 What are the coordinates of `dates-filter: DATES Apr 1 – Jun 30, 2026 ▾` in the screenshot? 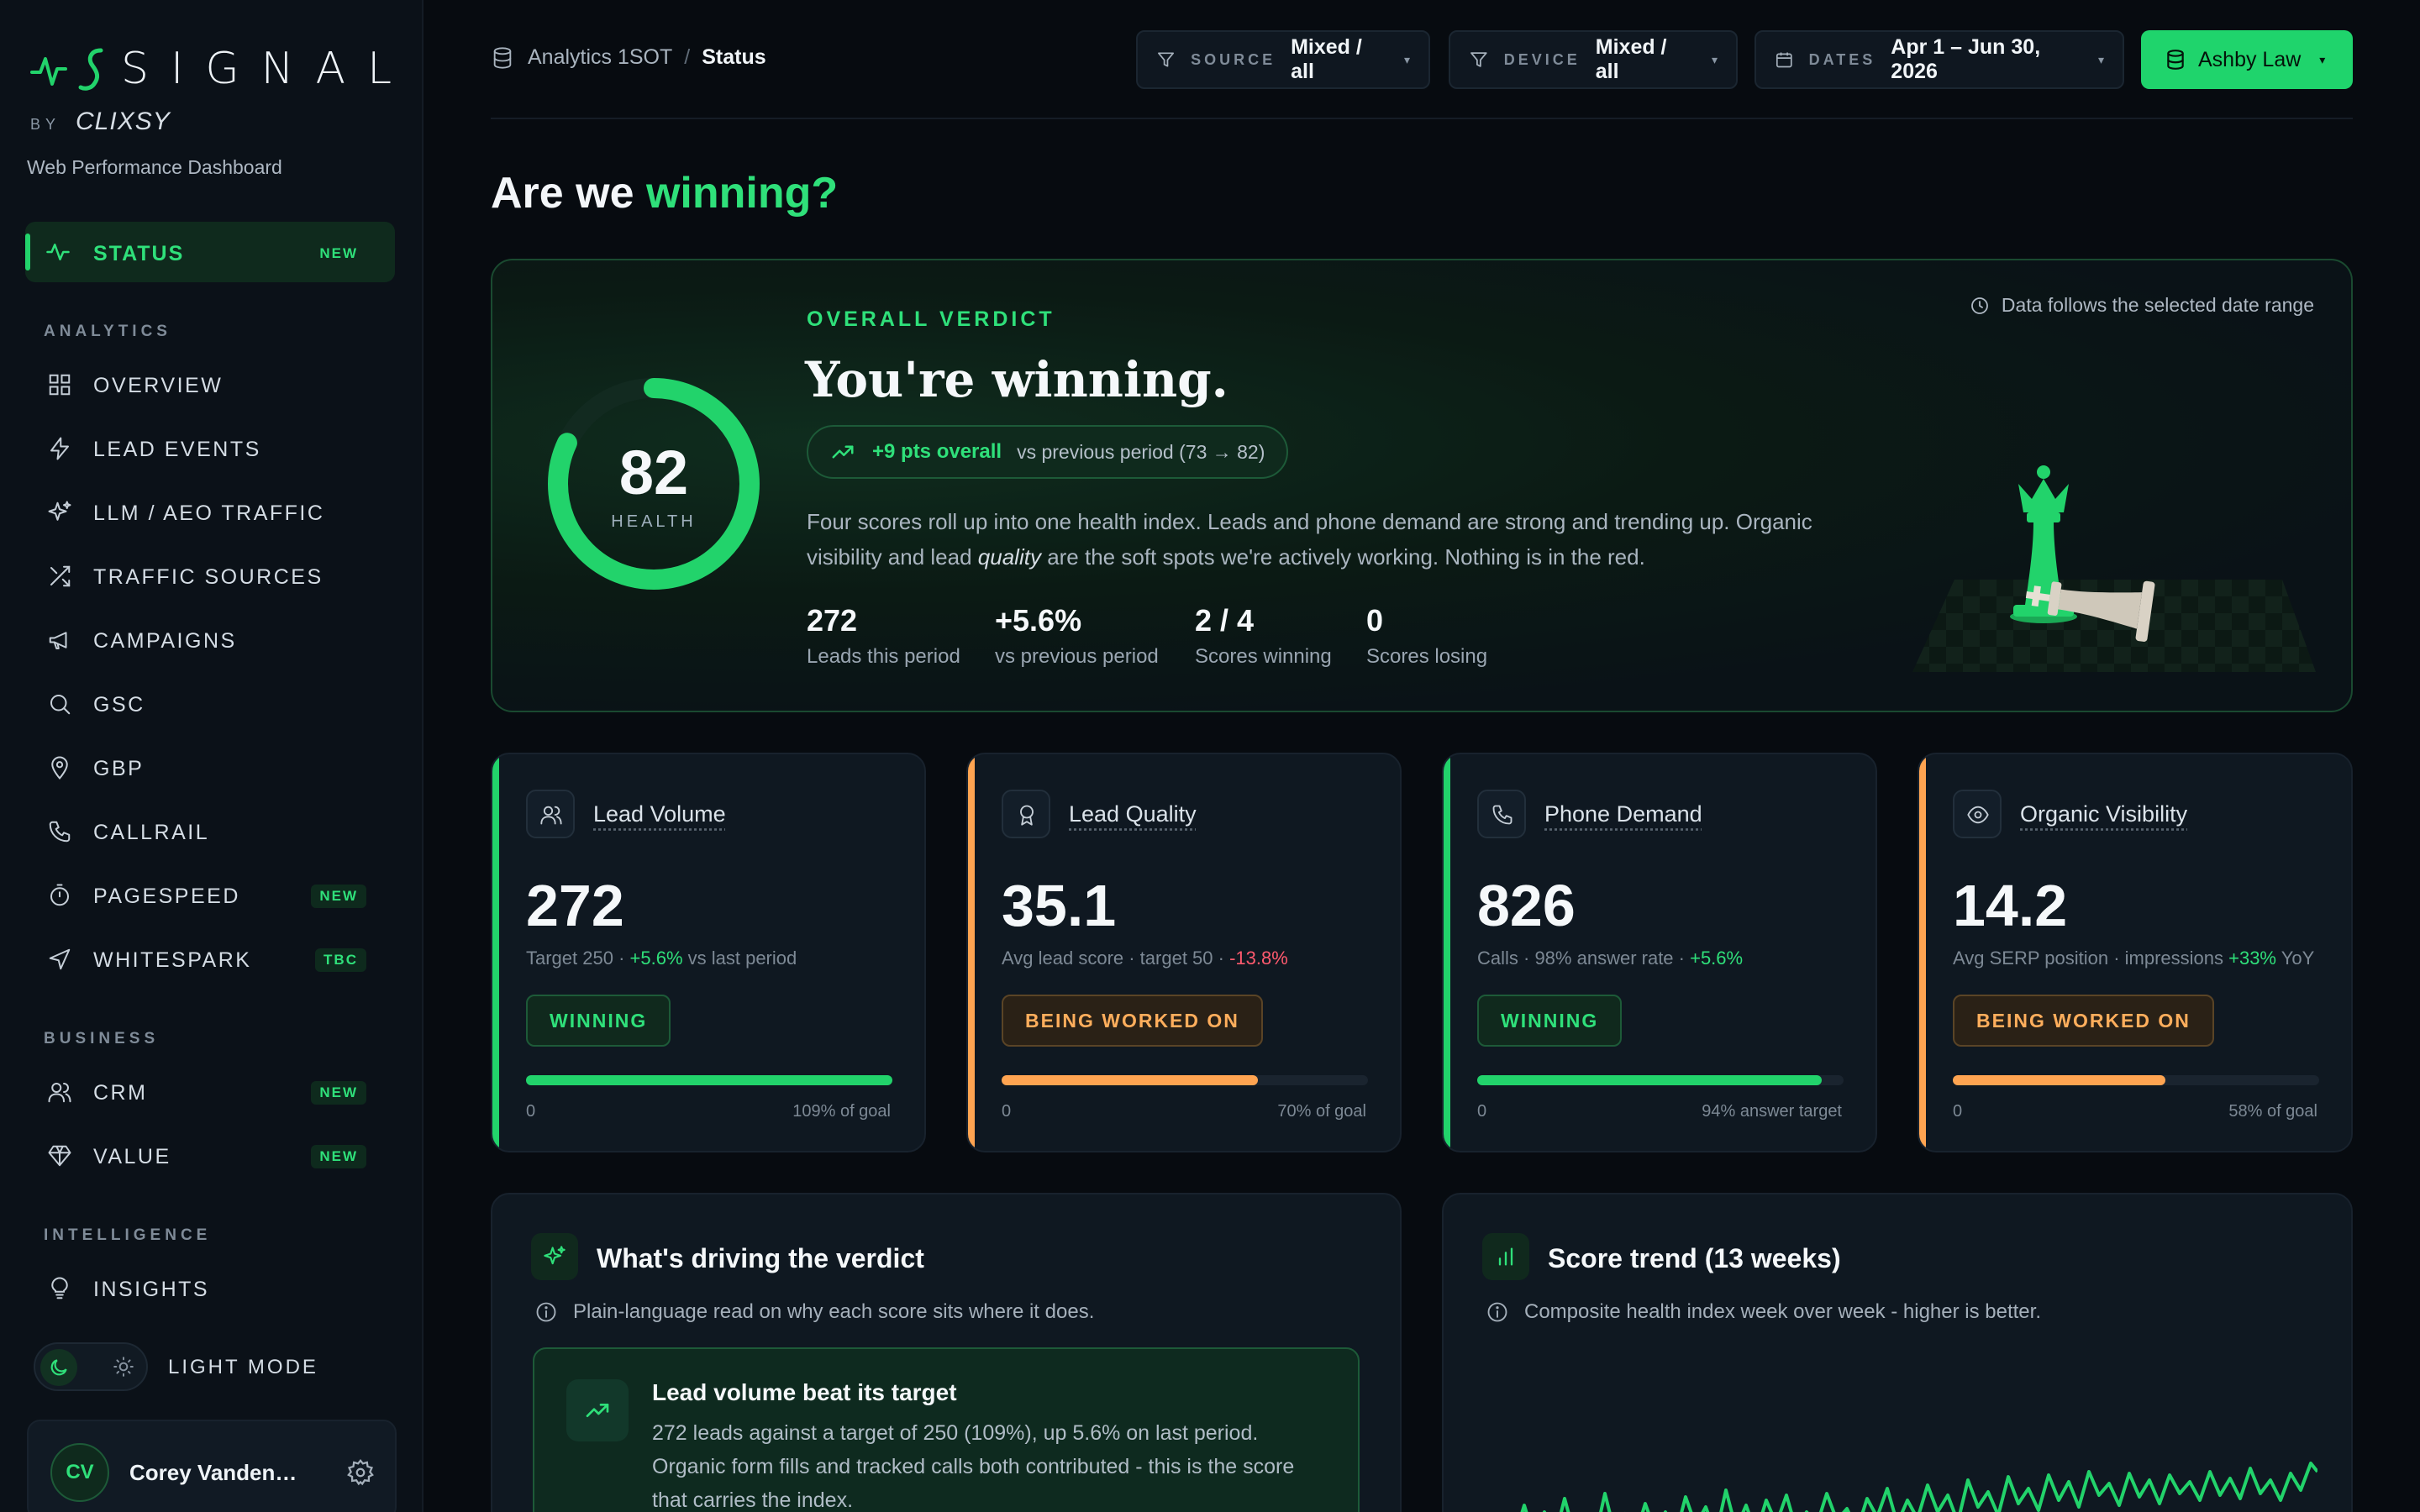 It's located at (1939, 59).